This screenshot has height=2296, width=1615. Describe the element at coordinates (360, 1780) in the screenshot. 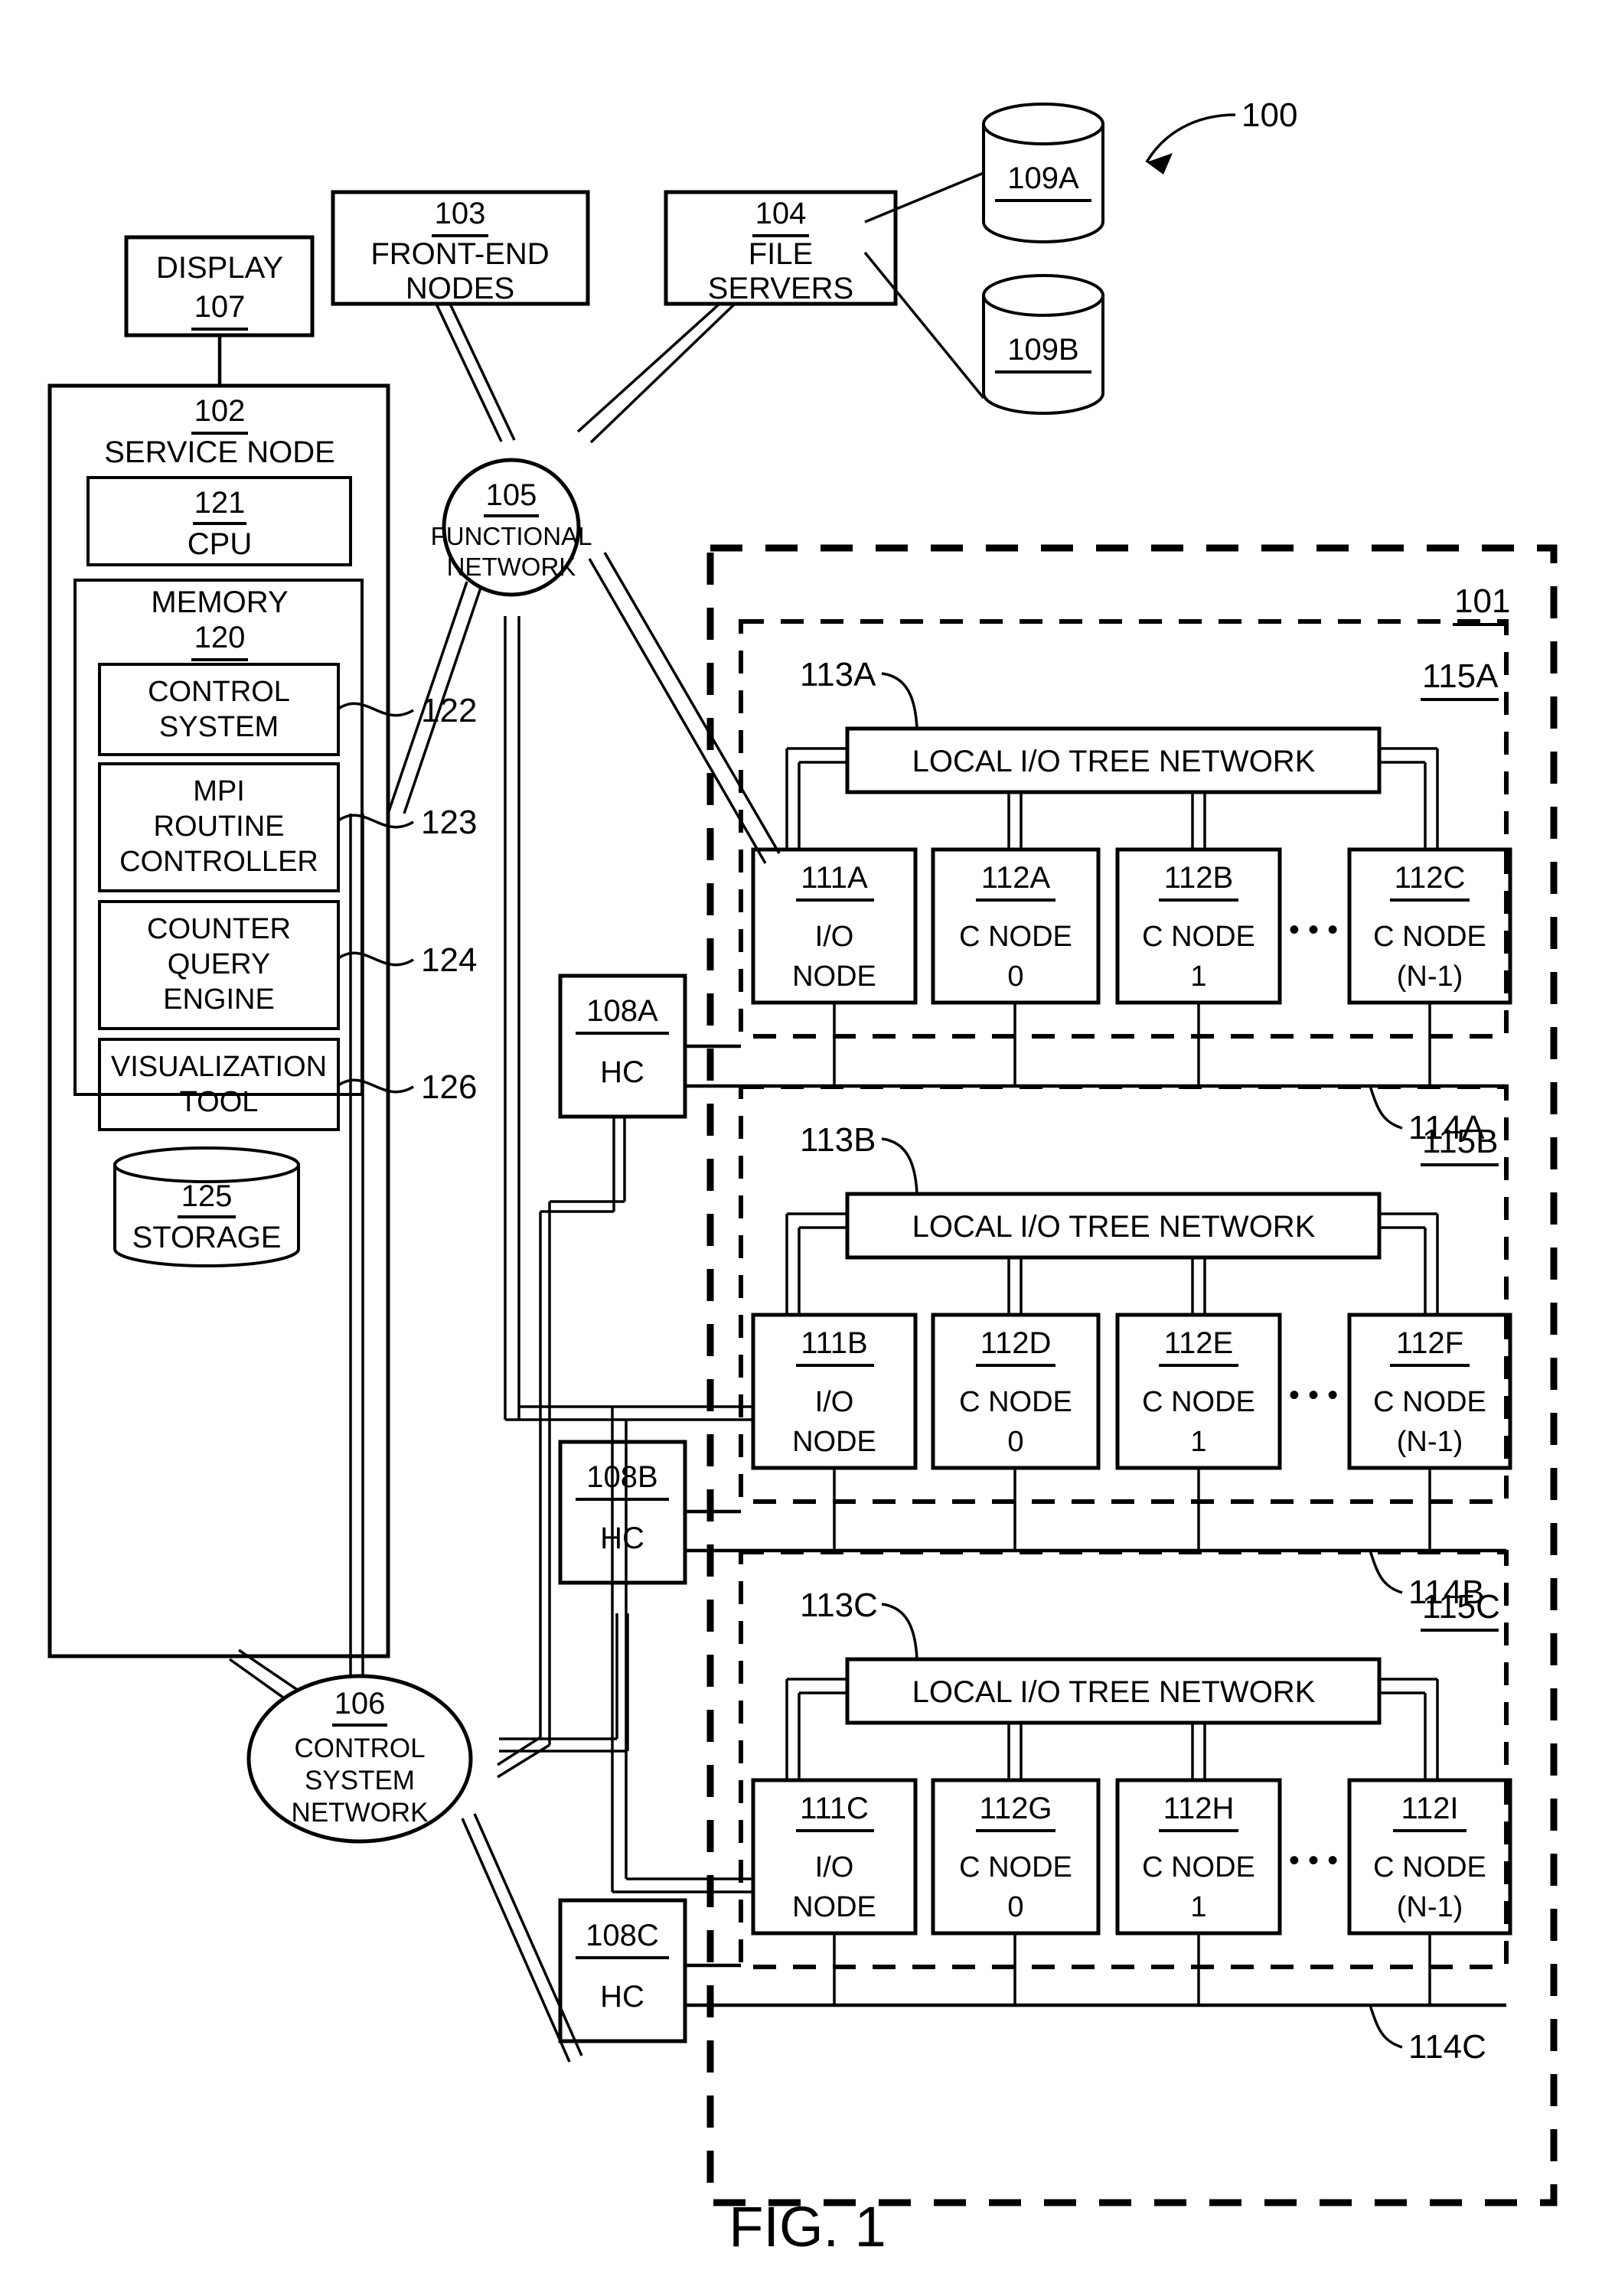

I see `control-system-network-line2: SYSTEM` at that location.